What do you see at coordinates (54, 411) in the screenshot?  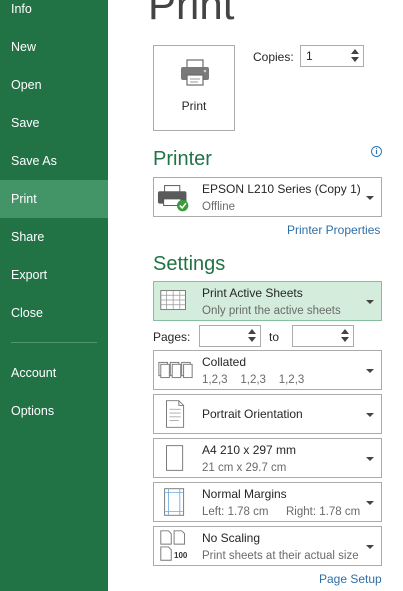 I see `nav-options: Options` at bounding box center [54, 411].